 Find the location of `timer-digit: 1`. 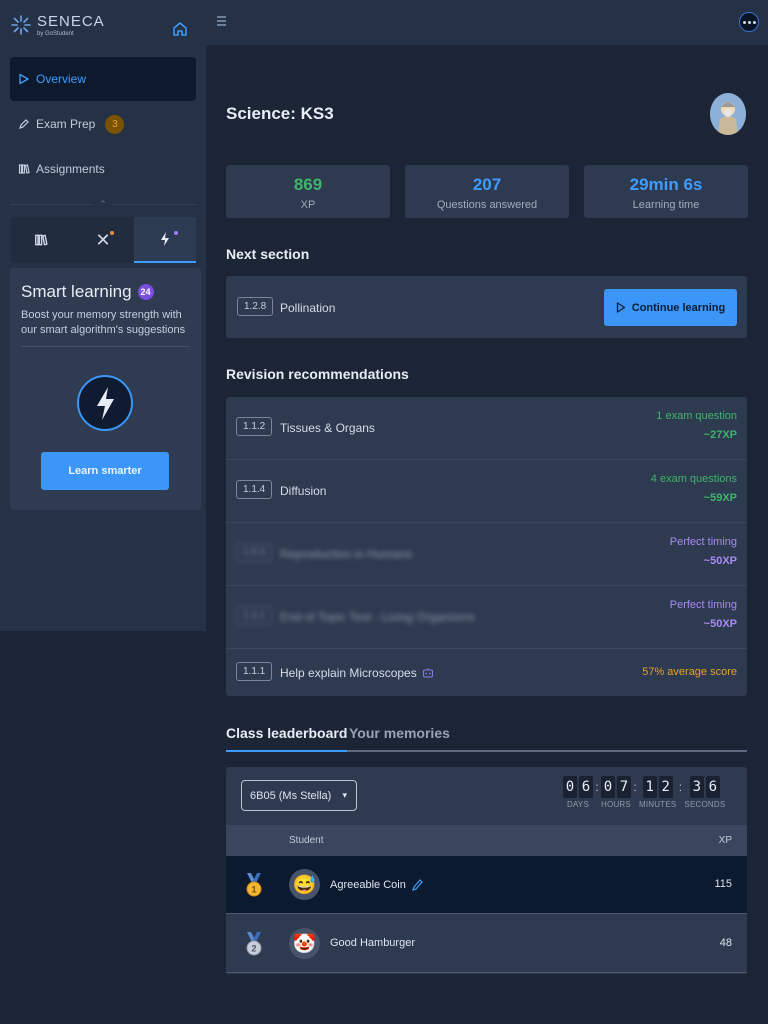

timer-digit: 1 is located at coordinates (649, 787).